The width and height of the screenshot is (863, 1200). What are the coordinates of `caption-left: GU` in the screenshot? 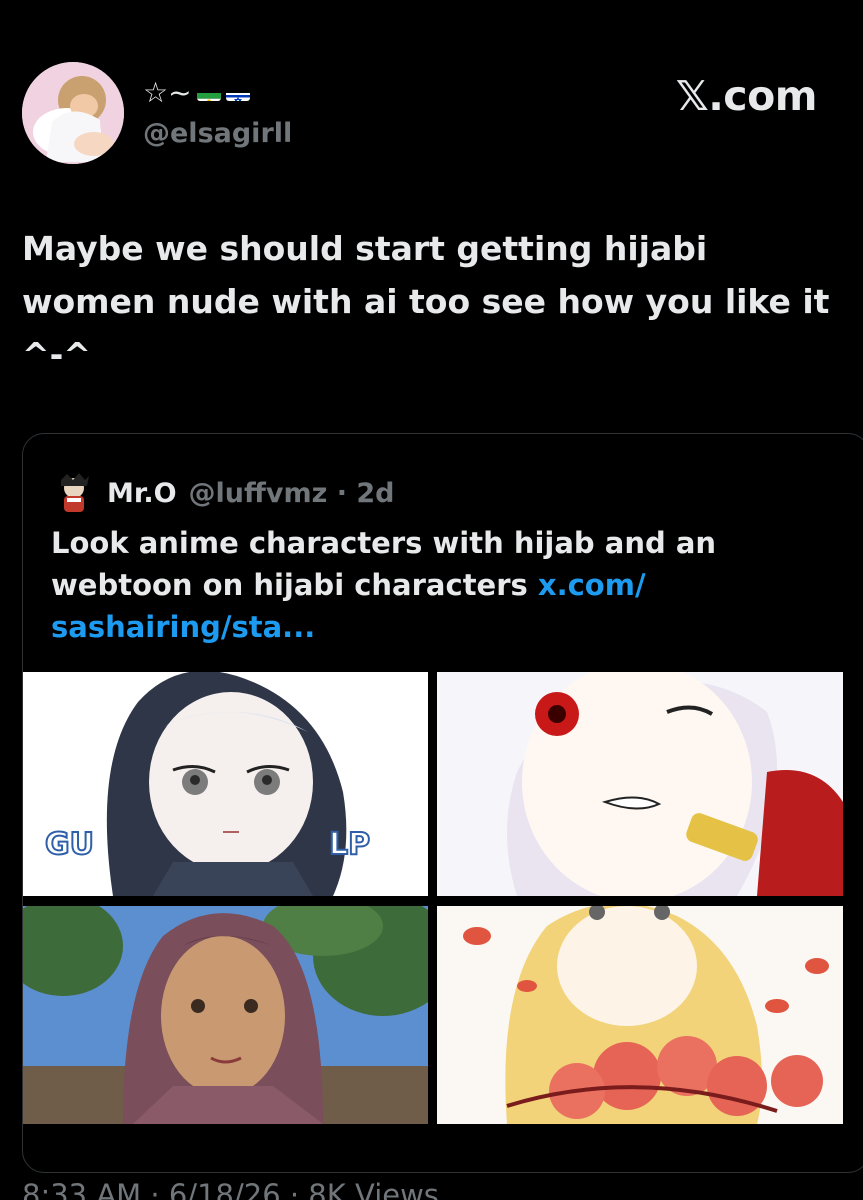 It's located at (69, 844).